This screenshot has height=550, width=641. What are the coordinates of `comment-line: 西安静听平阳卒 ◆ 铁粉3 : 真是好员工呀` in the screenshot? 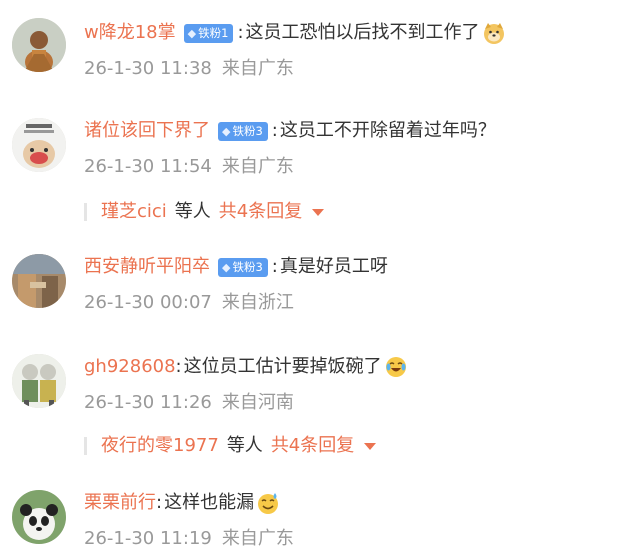 It's located at (236, 267).